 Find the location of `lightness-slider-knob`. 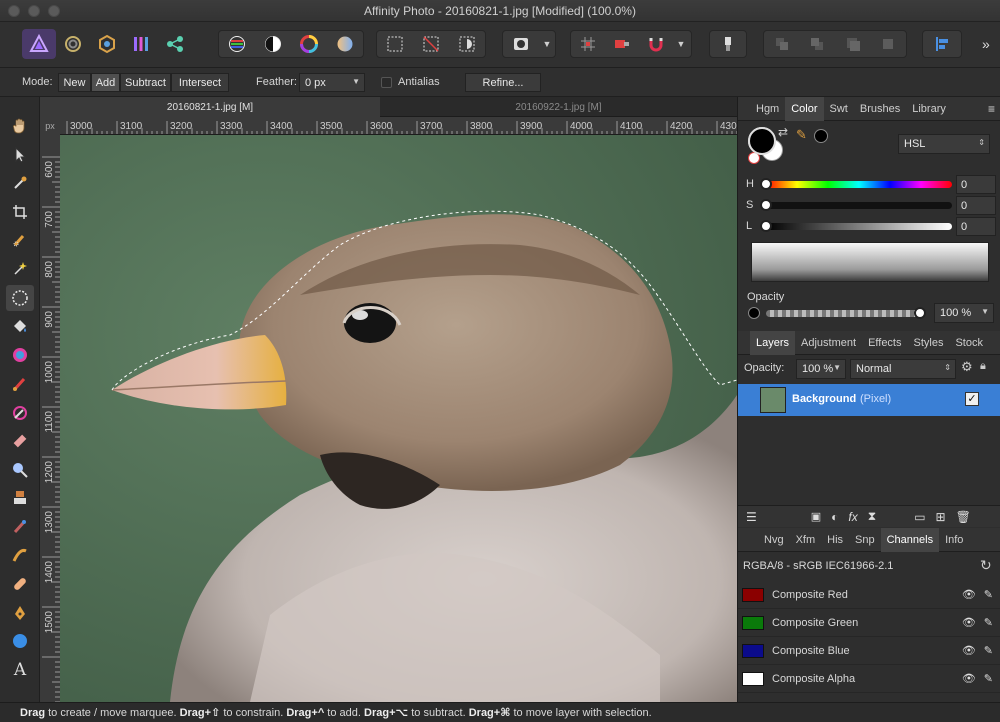

lightness-slider-knob is located at coordinates (766, 226).